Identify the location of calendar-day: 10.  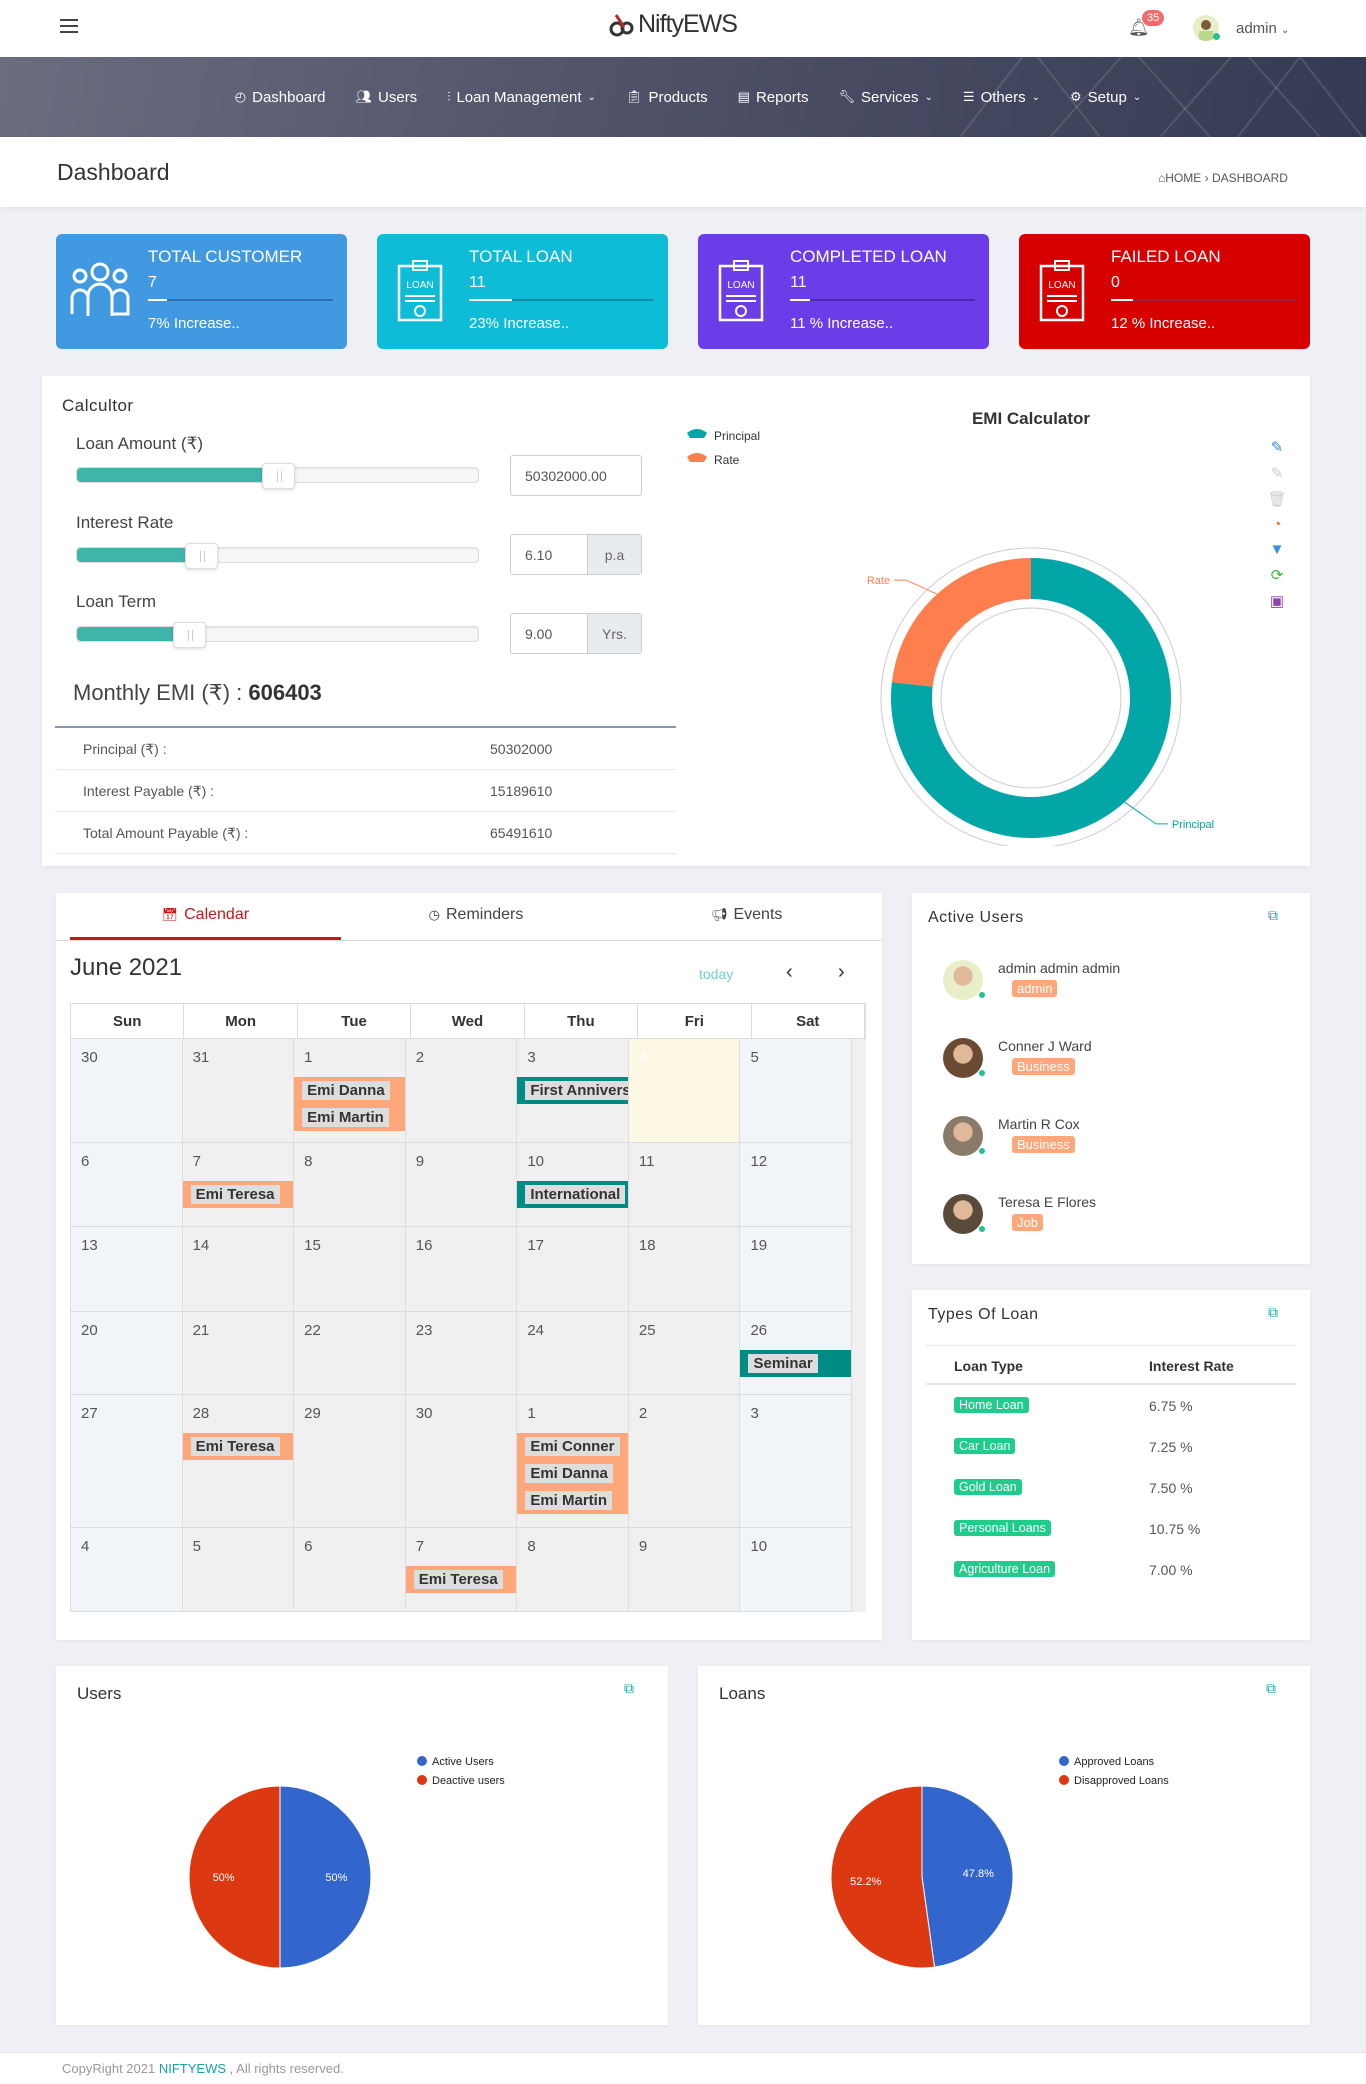
(796, 1569).